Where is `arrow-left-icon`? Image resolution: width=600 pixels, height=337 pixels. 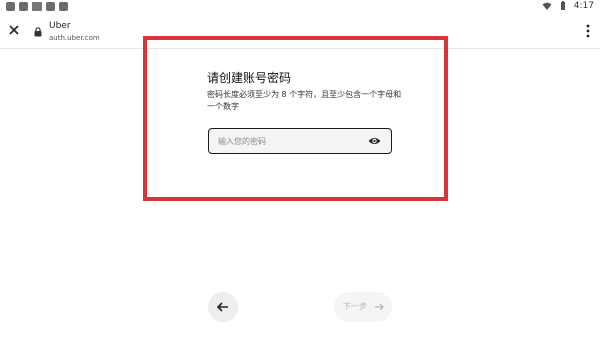 arrow-left-icon is located at coordinates (222, 307).